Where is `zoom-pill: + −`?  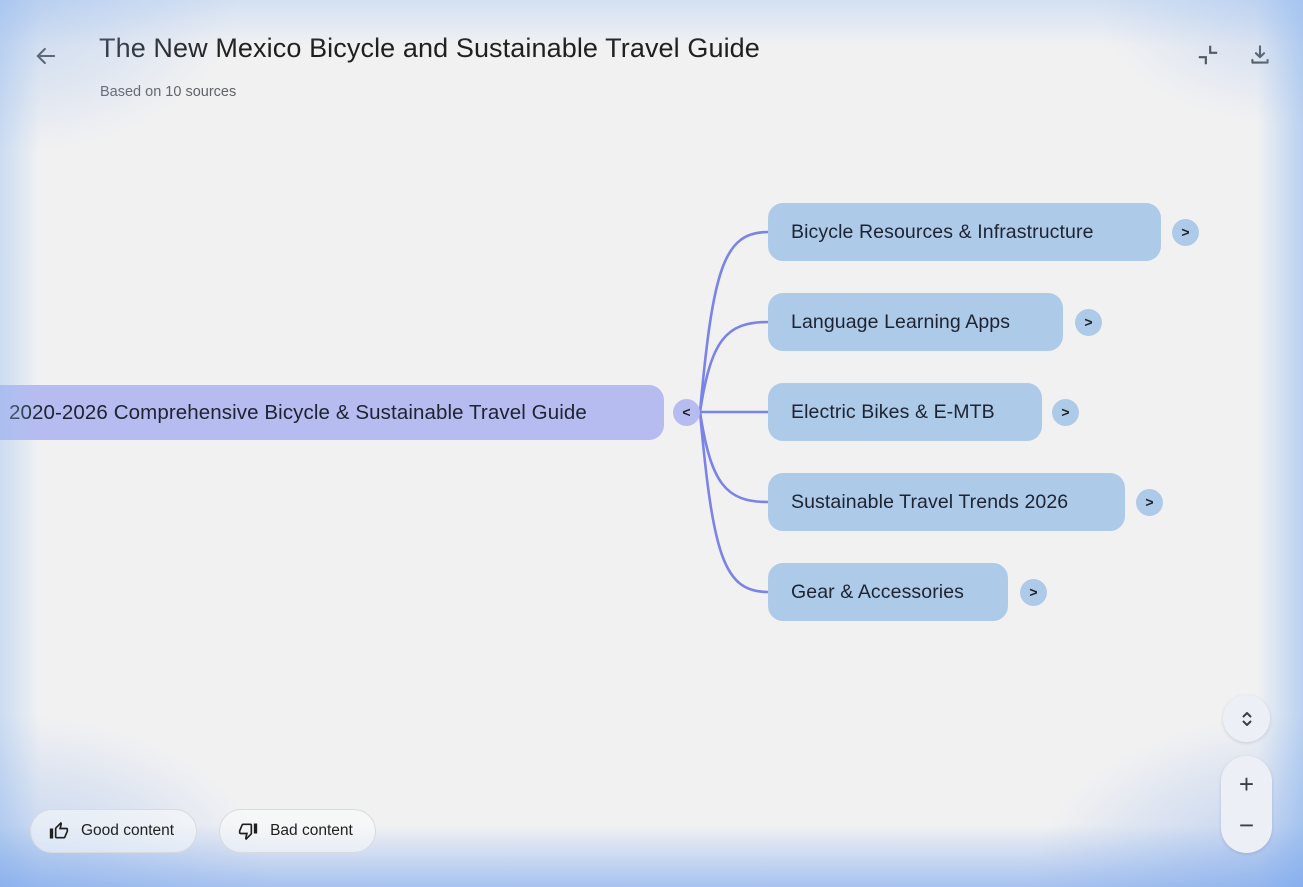
zoom-pill: + − is located at coordinates (1246, 804).